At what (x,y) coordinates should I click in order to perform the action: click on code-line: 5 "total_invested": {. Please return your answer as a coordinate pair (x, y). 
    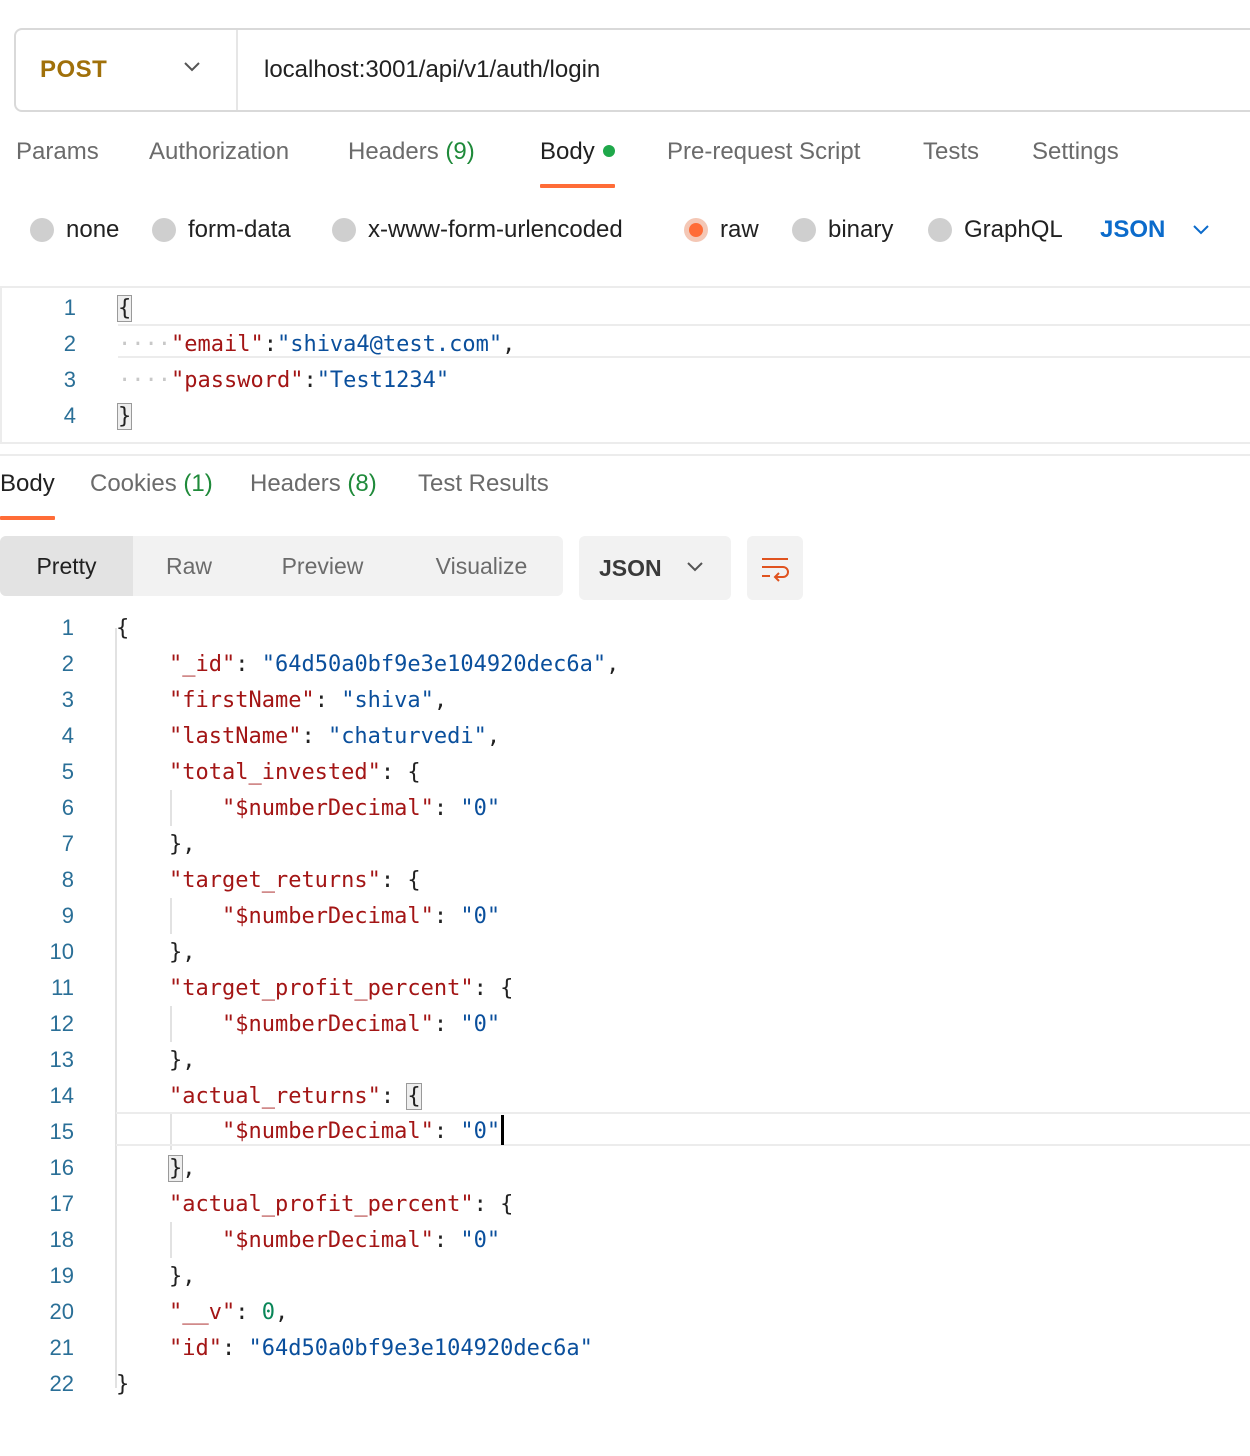
    Looking at the image, I should click on (625, 772).